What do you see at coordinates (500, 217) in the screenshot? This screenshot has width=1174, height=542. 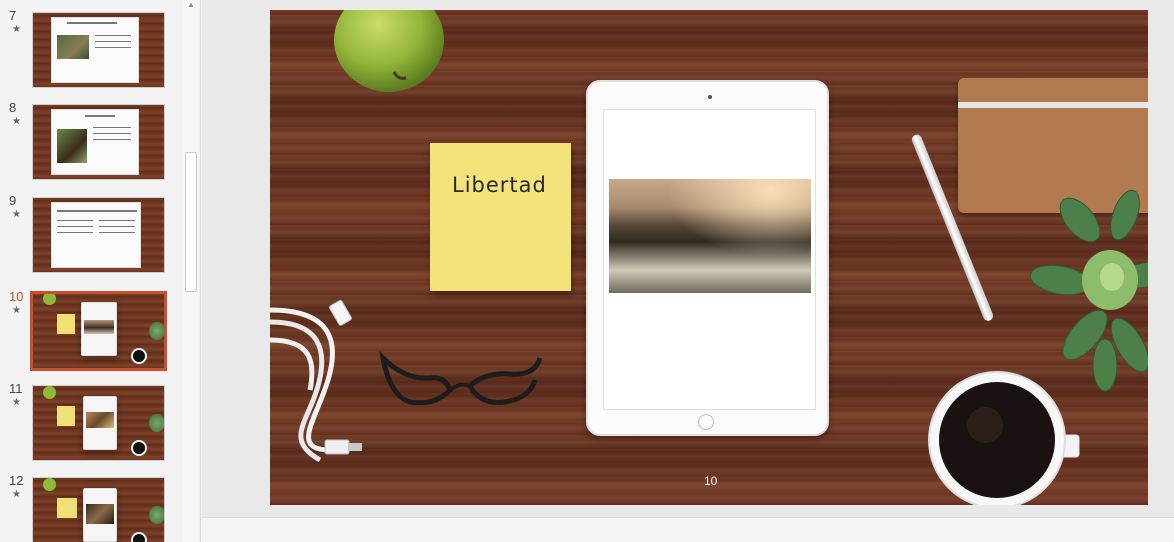 I see `sticky-note: Libertad` at bounding box center [500, 217].